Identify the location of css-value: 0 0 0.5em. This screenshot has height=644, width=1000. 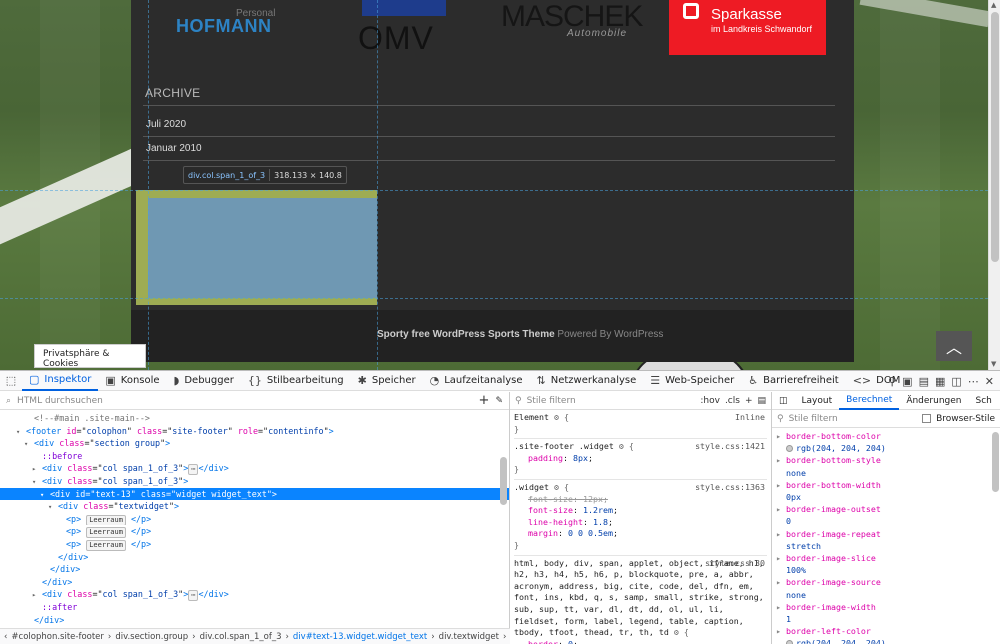
(590, 533).